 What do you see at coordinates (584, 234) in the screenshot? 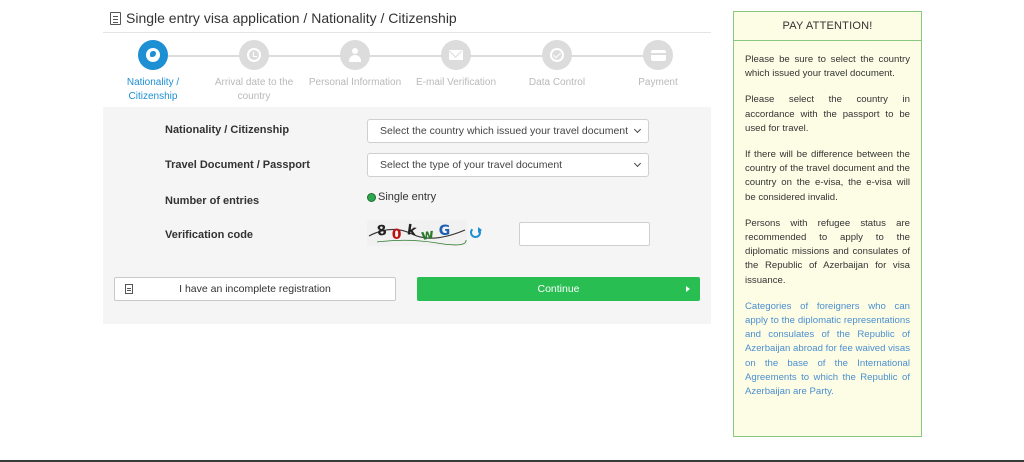
I see `verification-code-input` at bounding box center [584, 234].